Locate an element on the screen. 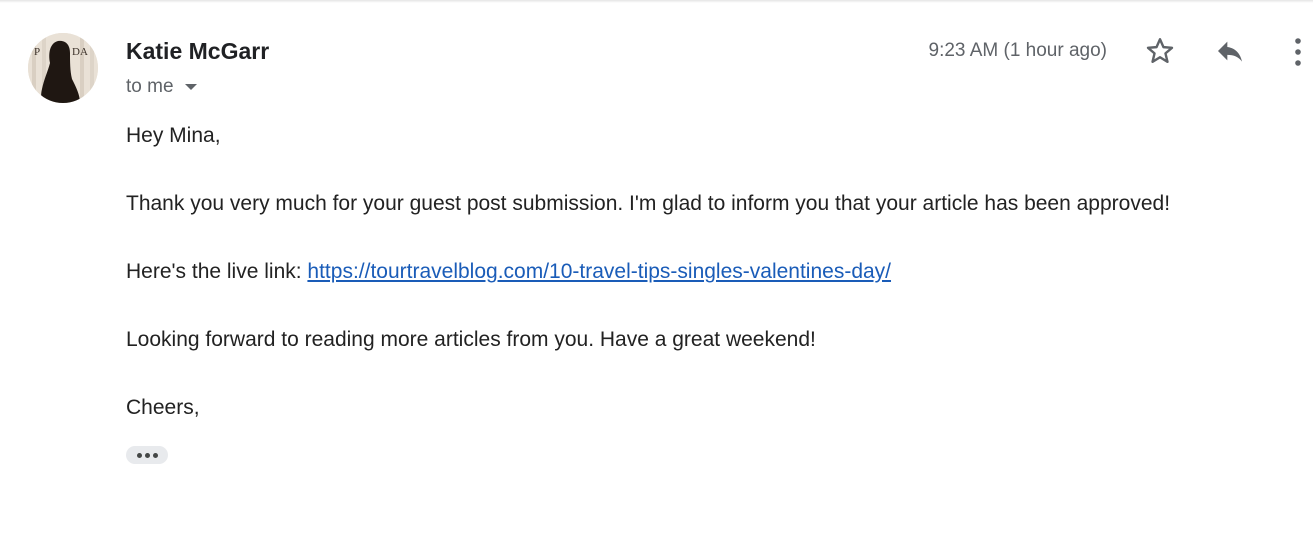 This screenshot has height=538, width=1313. sender-name: Katie McGarr is located at coordinates (197, 51).